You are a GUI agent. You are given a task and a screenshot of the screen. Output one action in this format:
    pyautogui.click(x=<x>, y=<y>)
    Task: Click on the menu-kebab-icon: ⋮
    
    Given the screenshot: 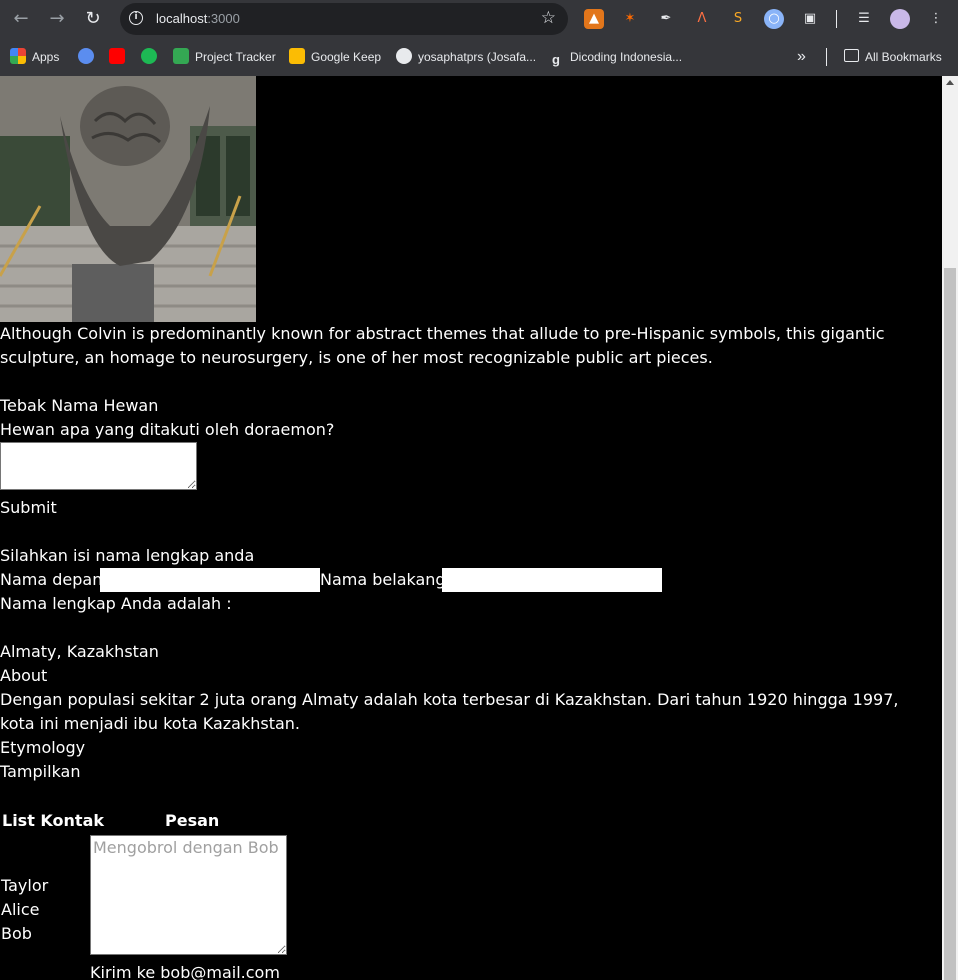 What is the action you would take?
    pyautogui.click(x=936, y=19)
    